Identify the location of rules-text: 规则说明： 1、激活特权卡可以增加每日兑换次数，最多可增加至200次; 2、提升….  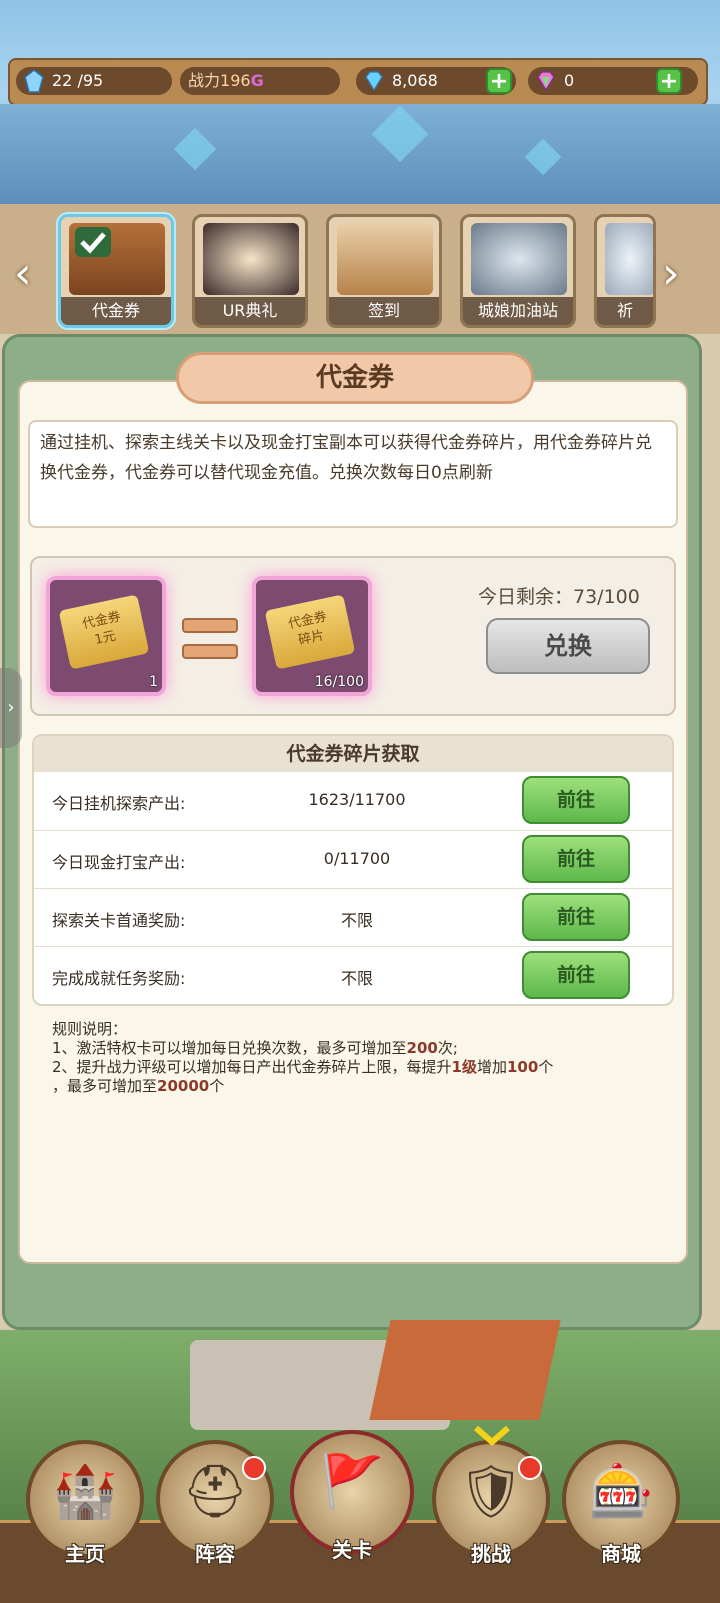
(362, 1058).